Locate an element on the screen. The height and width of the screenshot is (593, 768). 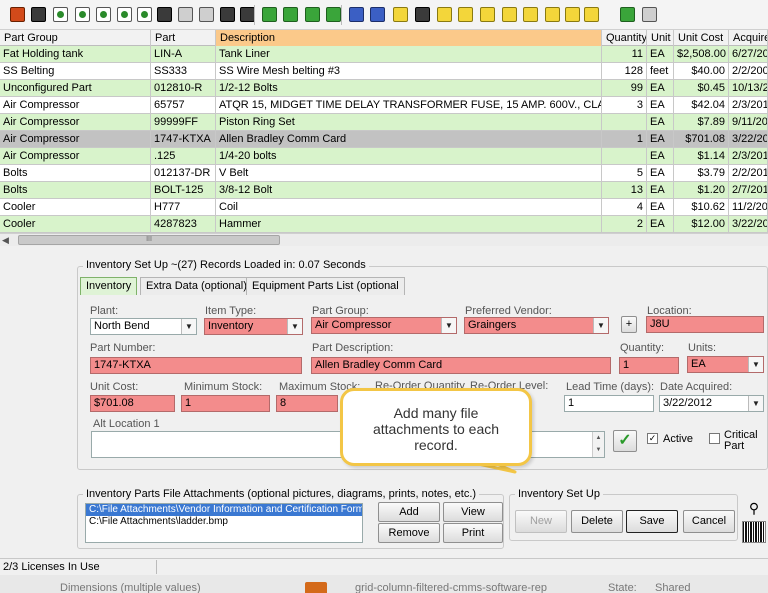
col-header-part-group: Part Group is located at coordinates (75, 38).